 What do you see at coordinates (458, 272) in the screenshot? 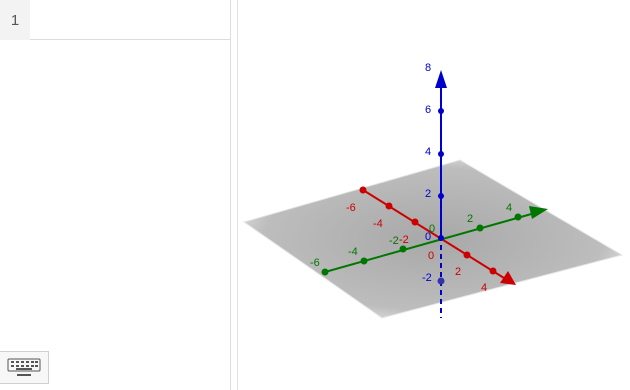
I see `x-tick-label: 2` at bounding box center [458, 272].